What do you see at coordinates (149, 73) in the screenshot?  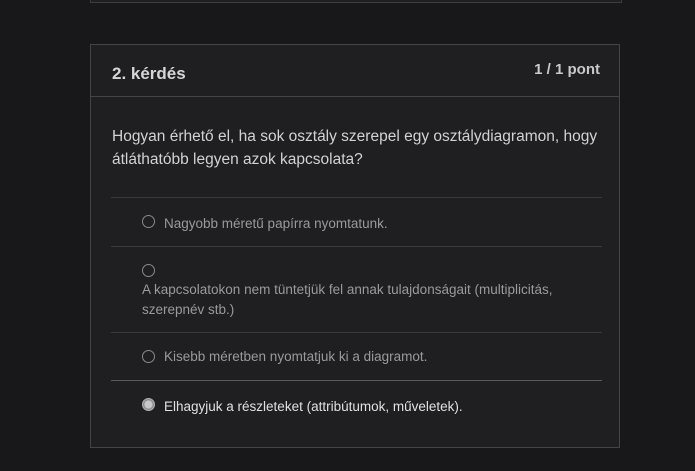 I see `question-title: 2. kérdés` at bounding box center [149, 73].